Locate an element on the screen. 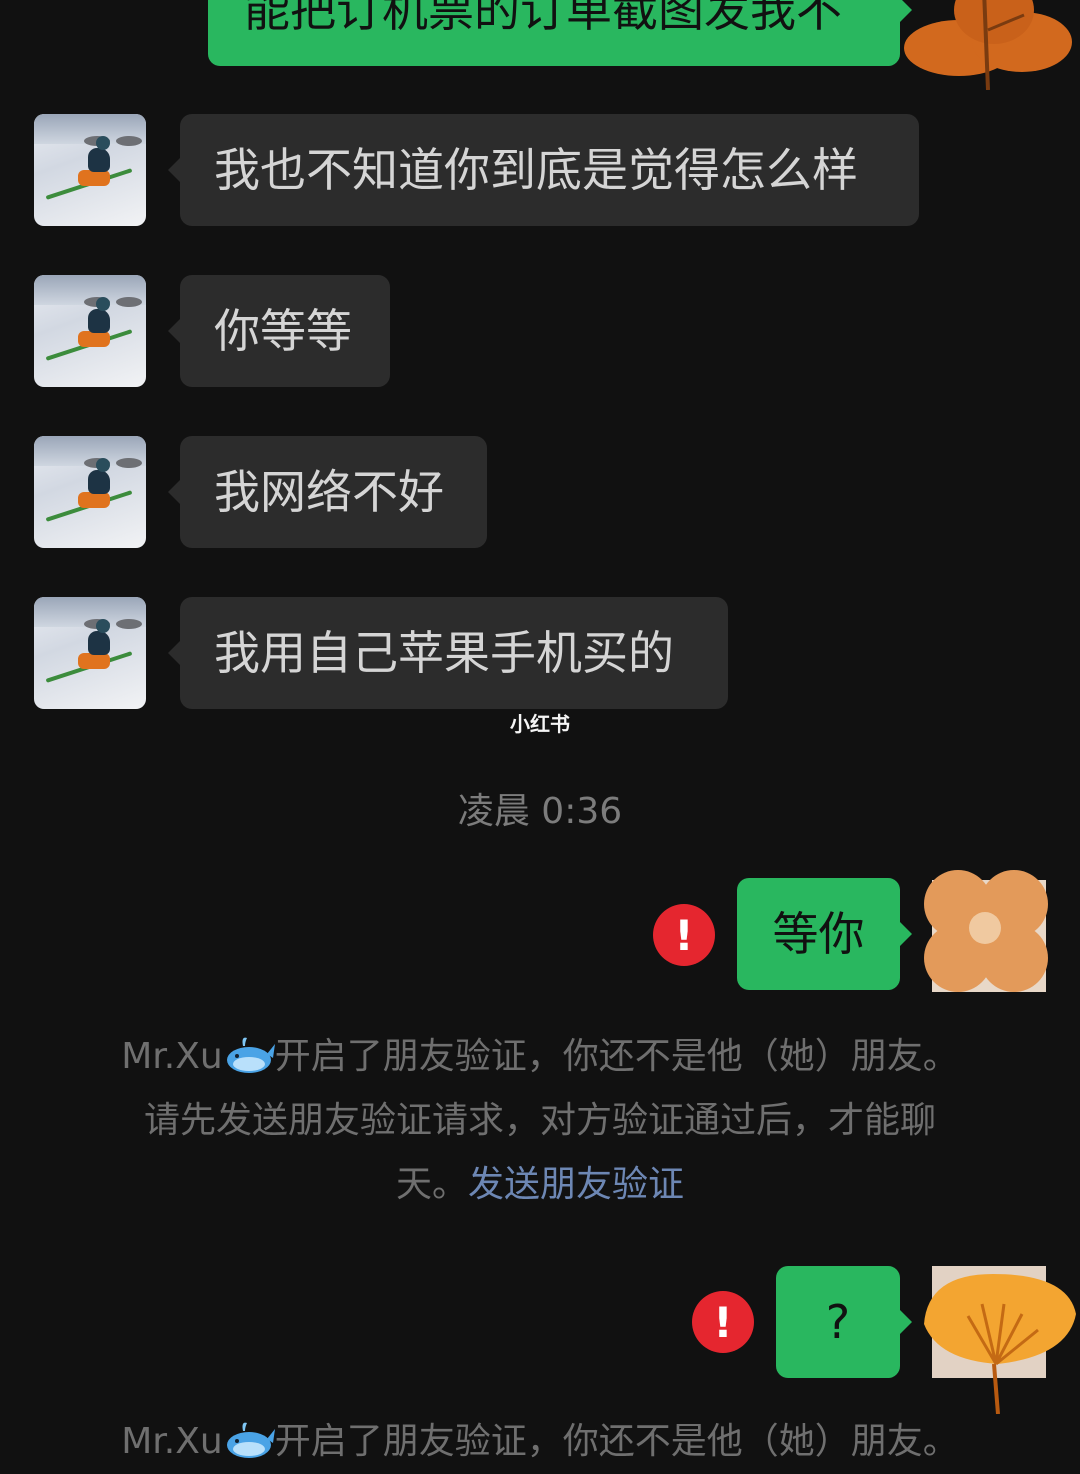 Image resolution: width=1080 pixels, height=1474 pixels. incoming-message: 你等等 is located at coordinates (279, 331).